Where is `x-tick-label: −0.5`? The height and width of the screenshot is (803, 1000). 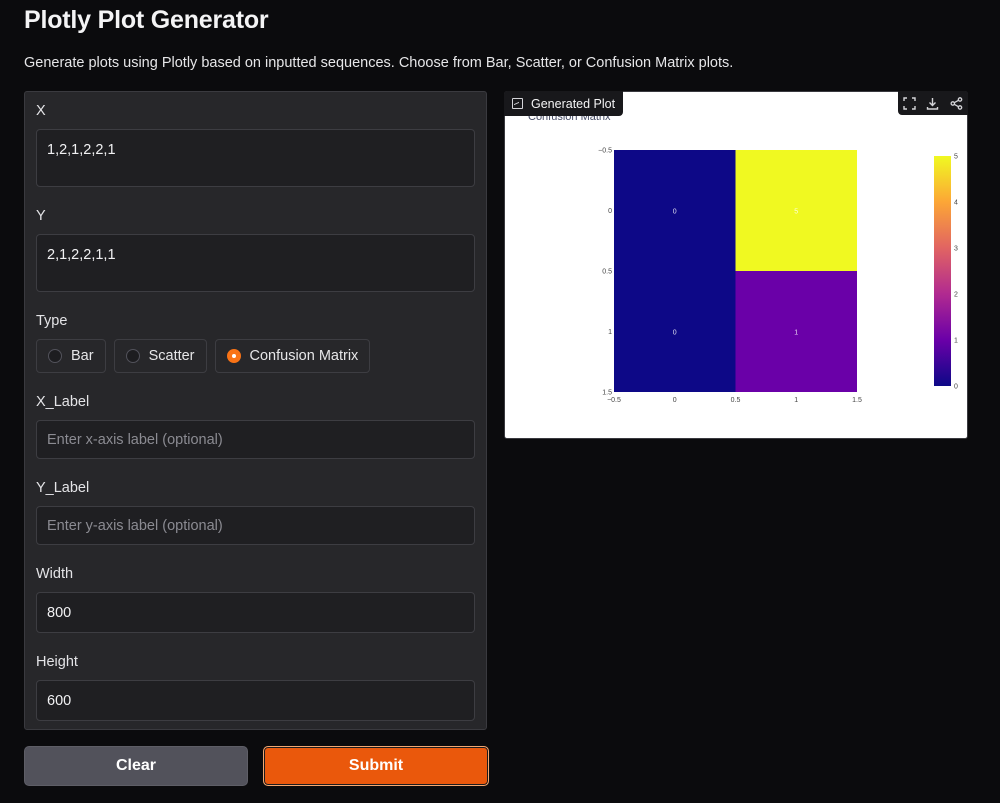 x-tick-label: −0.5 is located at coordinates (614, 400).